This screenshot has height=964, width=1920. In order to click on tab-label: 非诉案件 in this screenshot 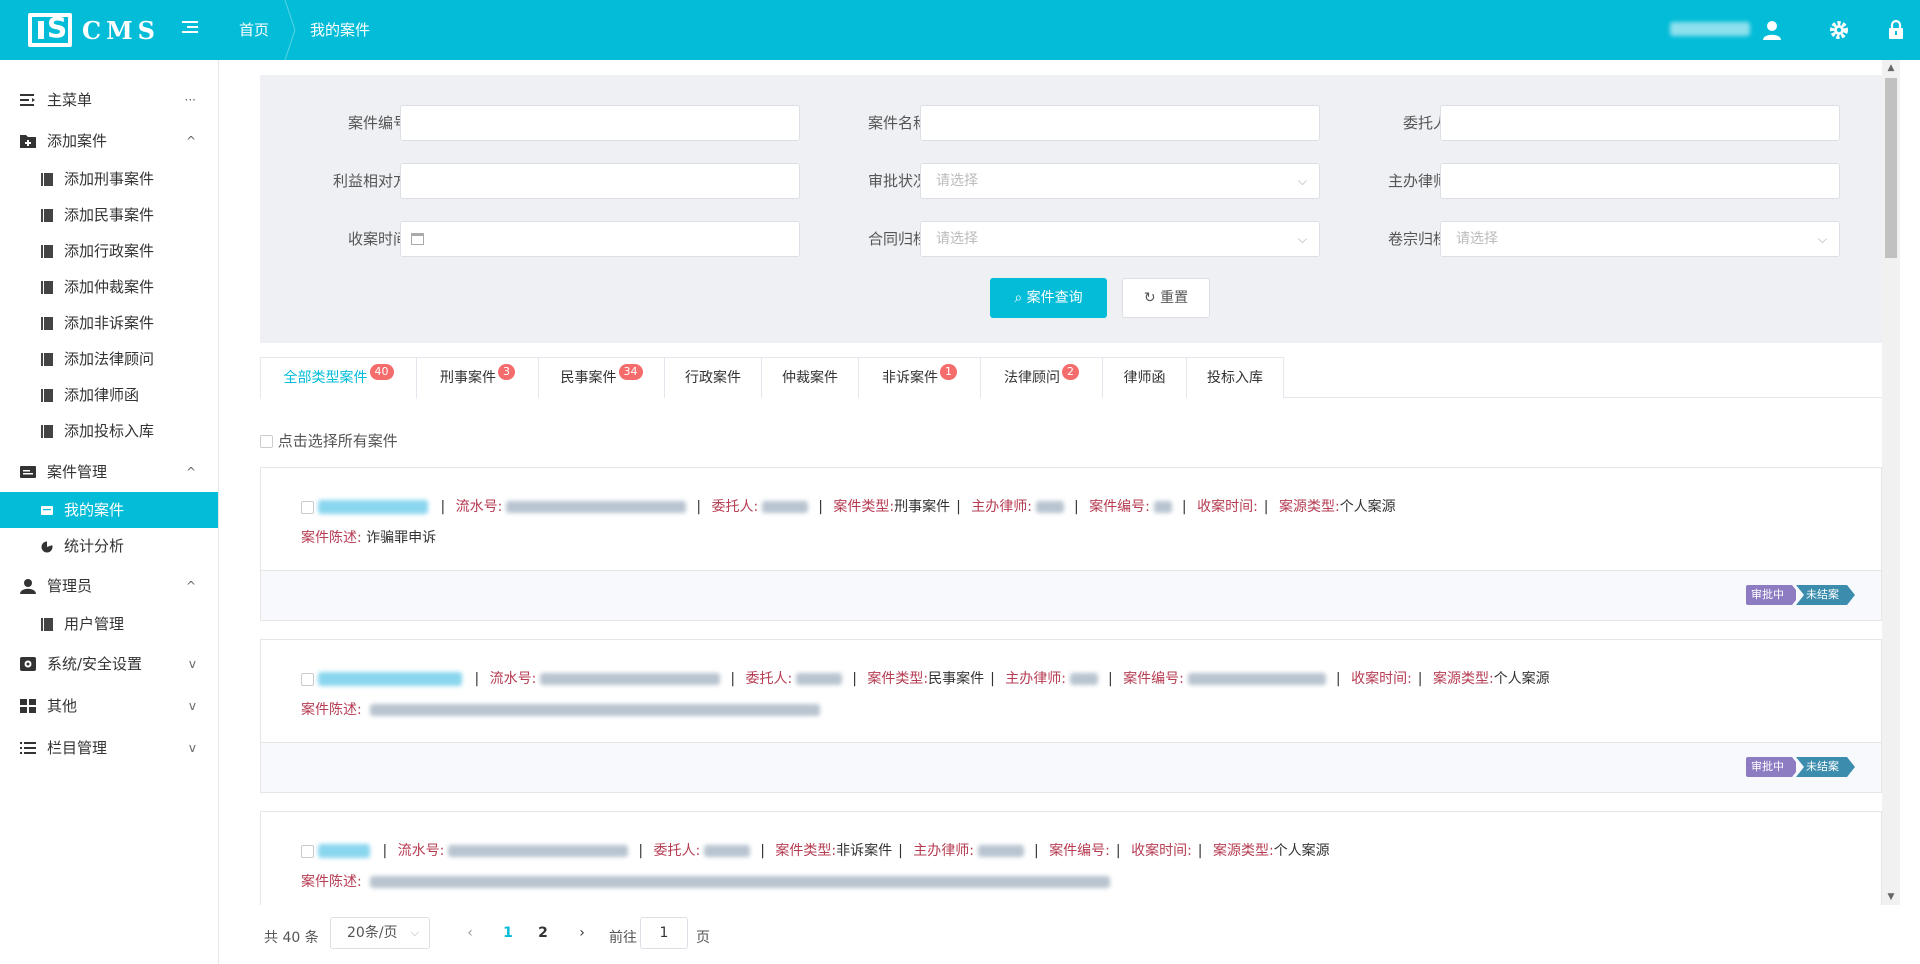, I will do `click(910, 378)`.